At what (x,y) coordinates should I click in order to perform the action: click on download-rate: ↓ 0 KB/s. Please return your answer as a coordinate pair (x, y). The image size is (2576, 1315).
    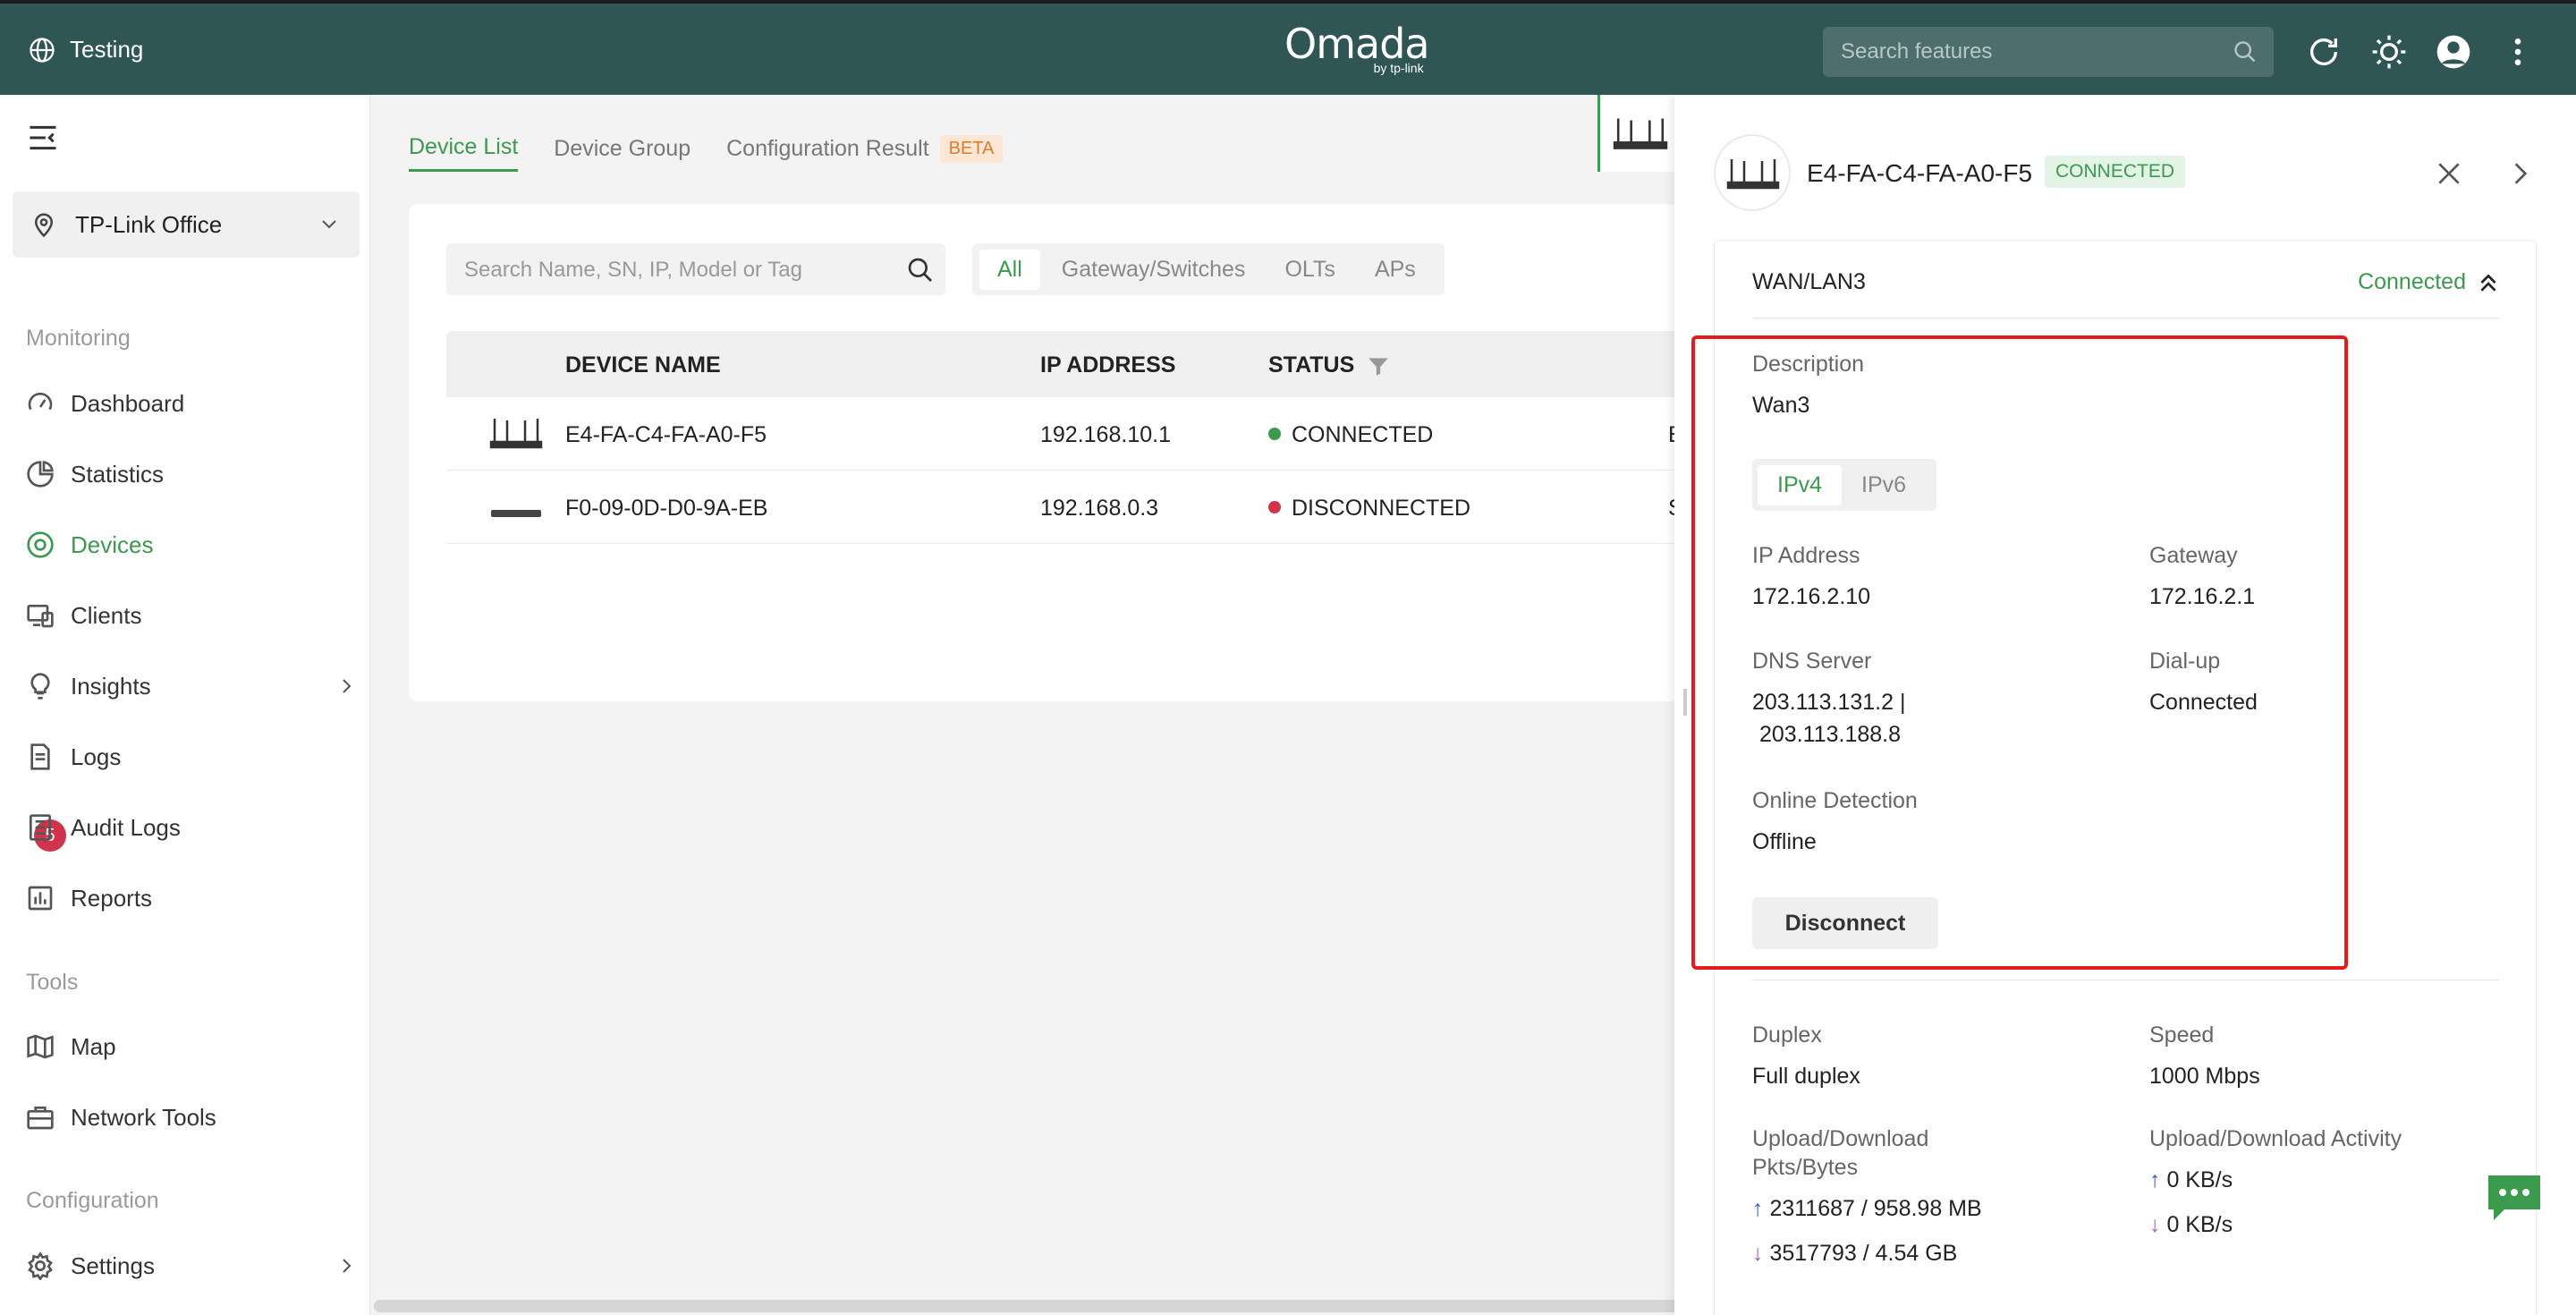
    Looking at the image, I should click on (2191, 1224).